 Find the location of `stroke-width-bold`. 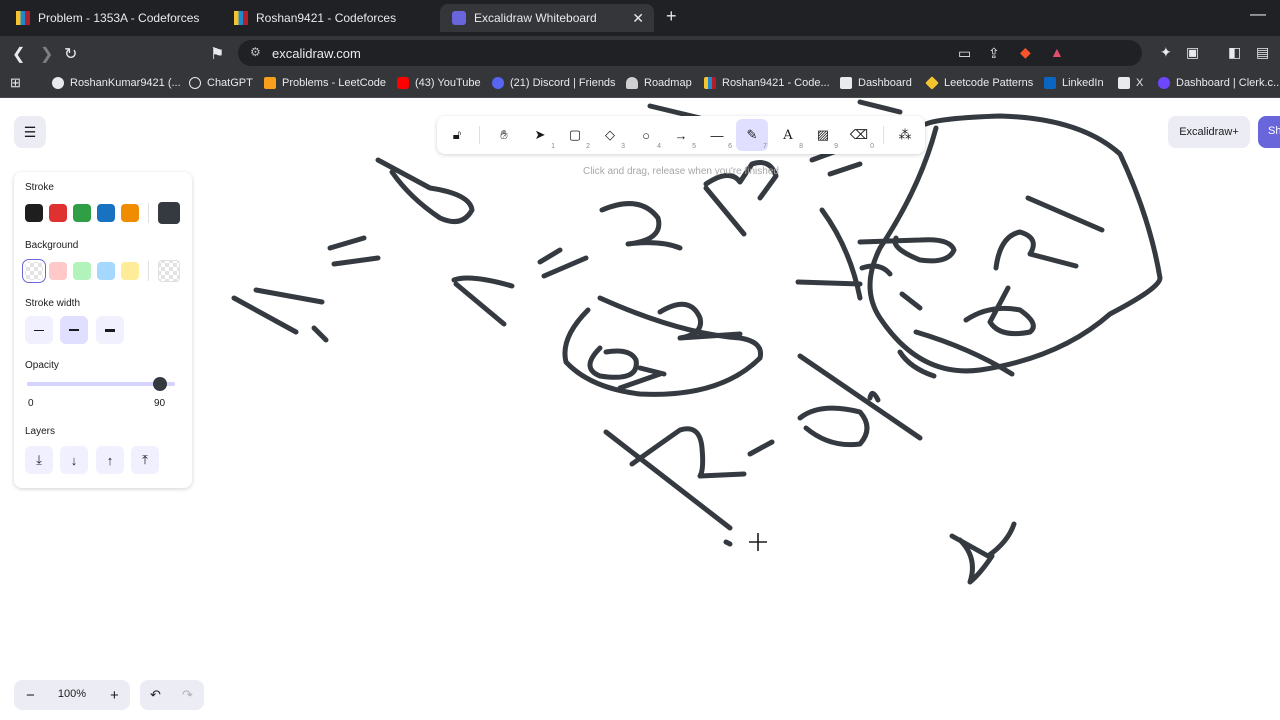

stroke-width-bold is located at coordinates (74, 330).